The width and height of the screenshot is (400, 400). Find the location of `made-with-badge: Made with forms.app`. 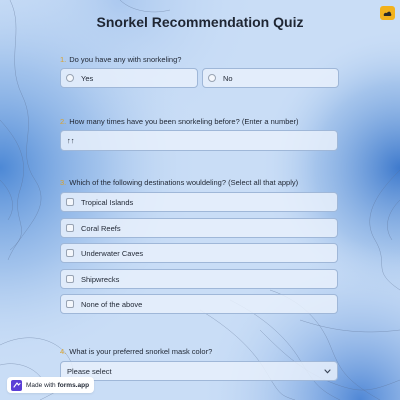

made-with-badge: Made with forms.app is located at coordinates (51, 385).